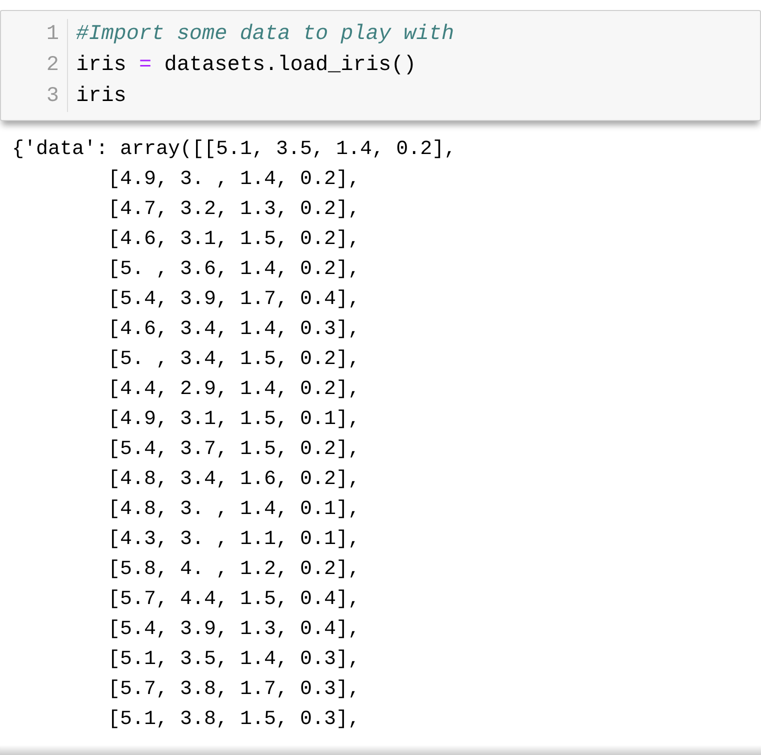 The image size is (761, 755). What do you see at coordinates (233, 690) in the screenshot?
I see `output-line: [5.7, 3.8, 1.7, 0.3],` at bounding box center [233, 690].